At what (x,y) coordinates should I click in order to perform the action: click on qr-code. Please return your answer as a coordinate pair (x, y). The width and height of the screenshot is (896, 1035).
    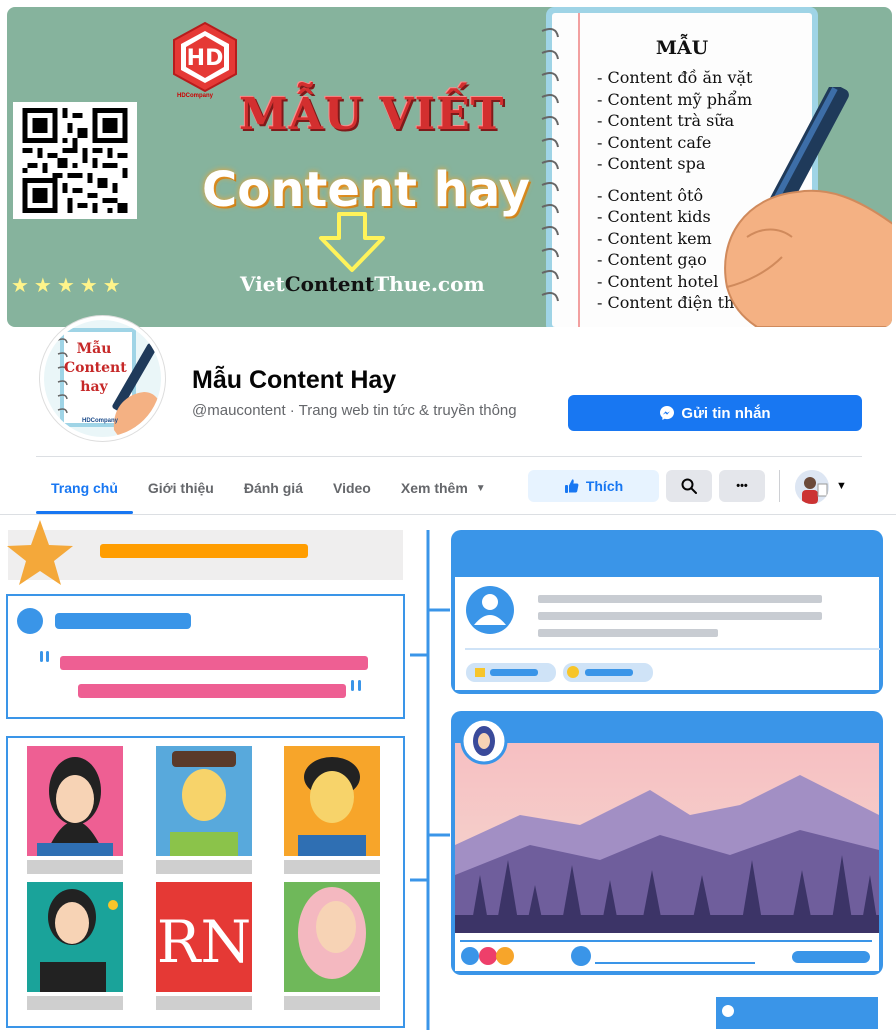
    Looking at the image, I should click on (75, 160).